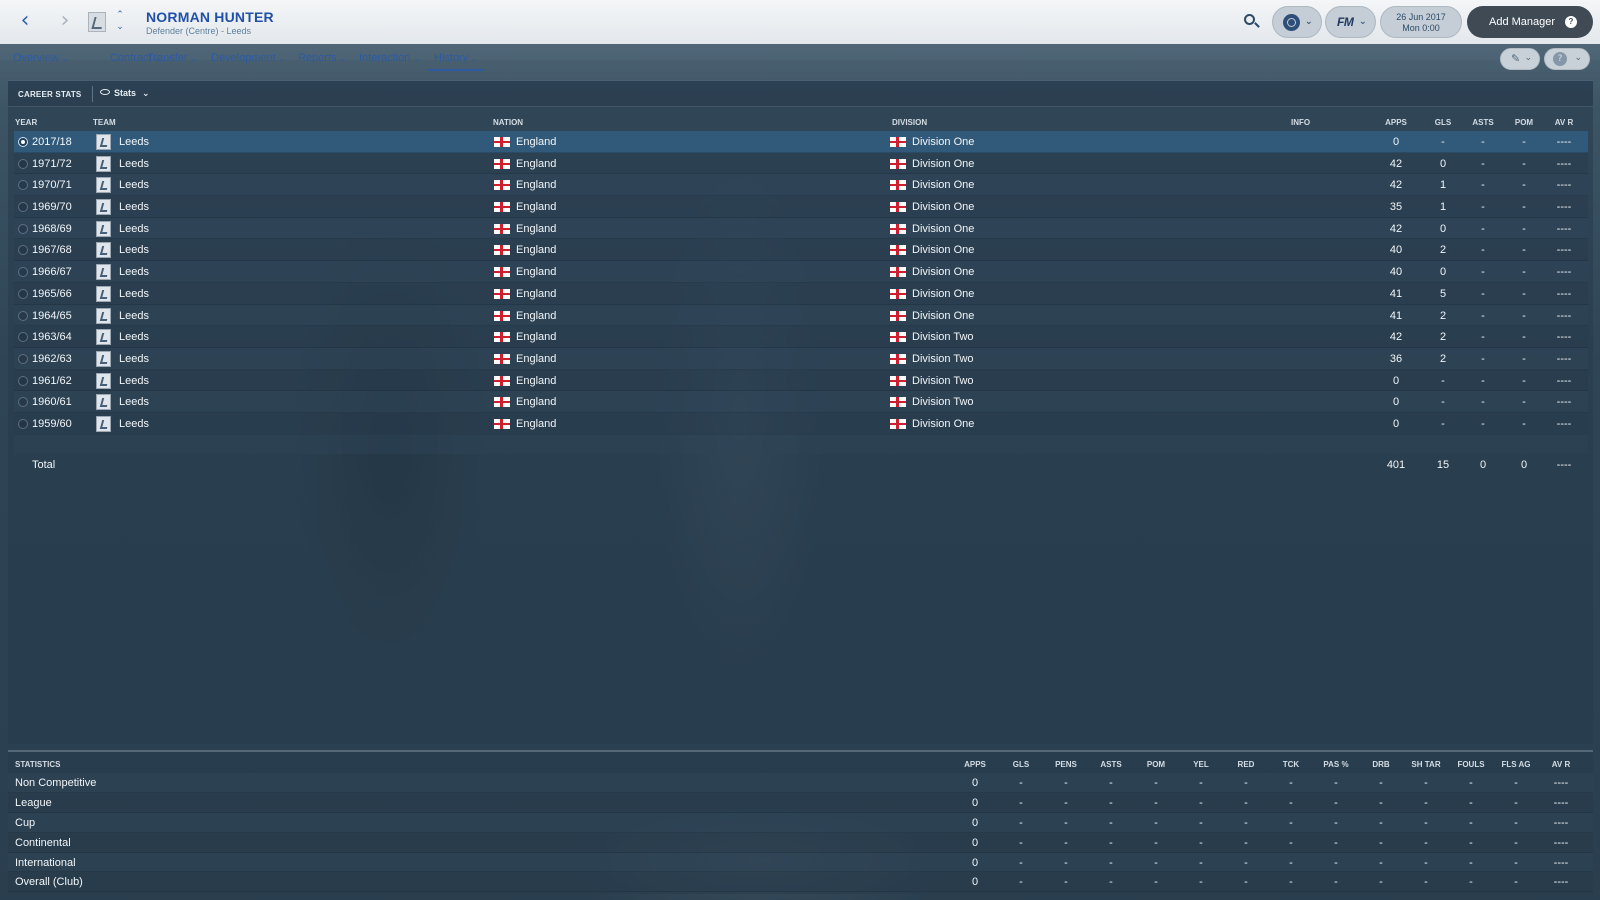 The height and width of the screenshot is (900, 1600). Describe the element at coordinates (909, 122) in the screenshot. I see `column-header-division: DIVISION` at that location.